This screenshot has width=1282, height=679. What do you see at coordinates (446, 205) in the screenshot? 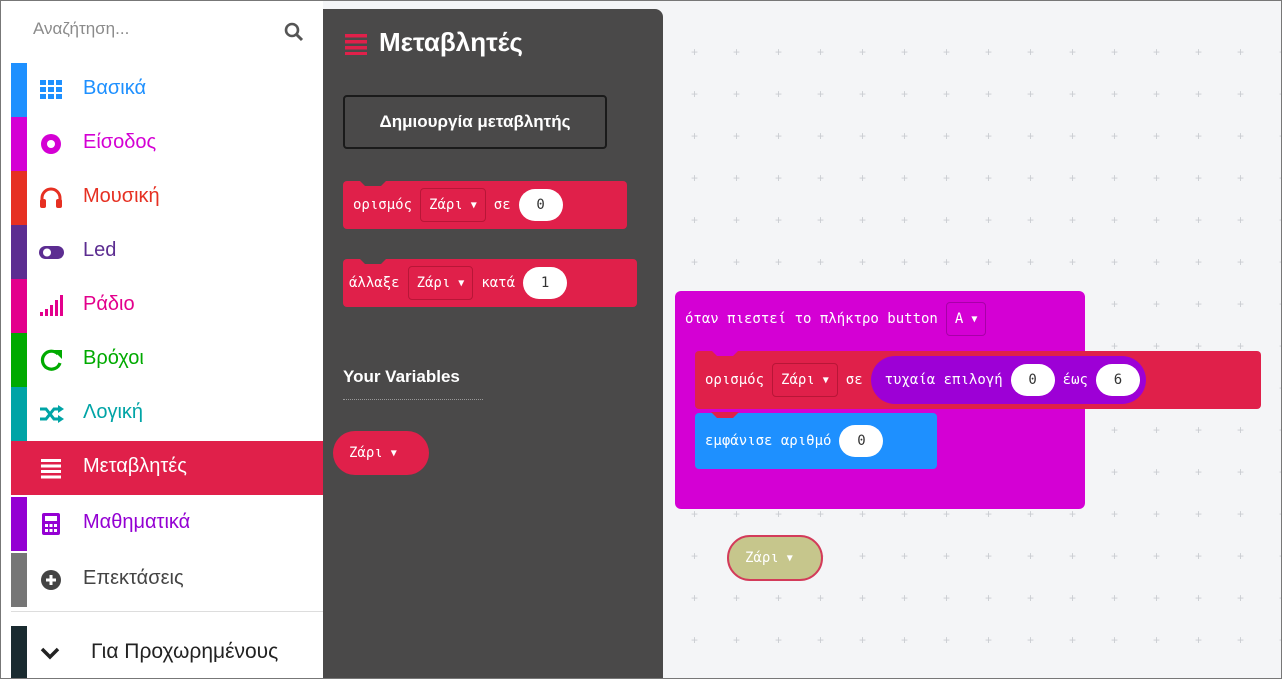
I see `dropdown-value: Ζάρι` at bounding box center [446, 205].